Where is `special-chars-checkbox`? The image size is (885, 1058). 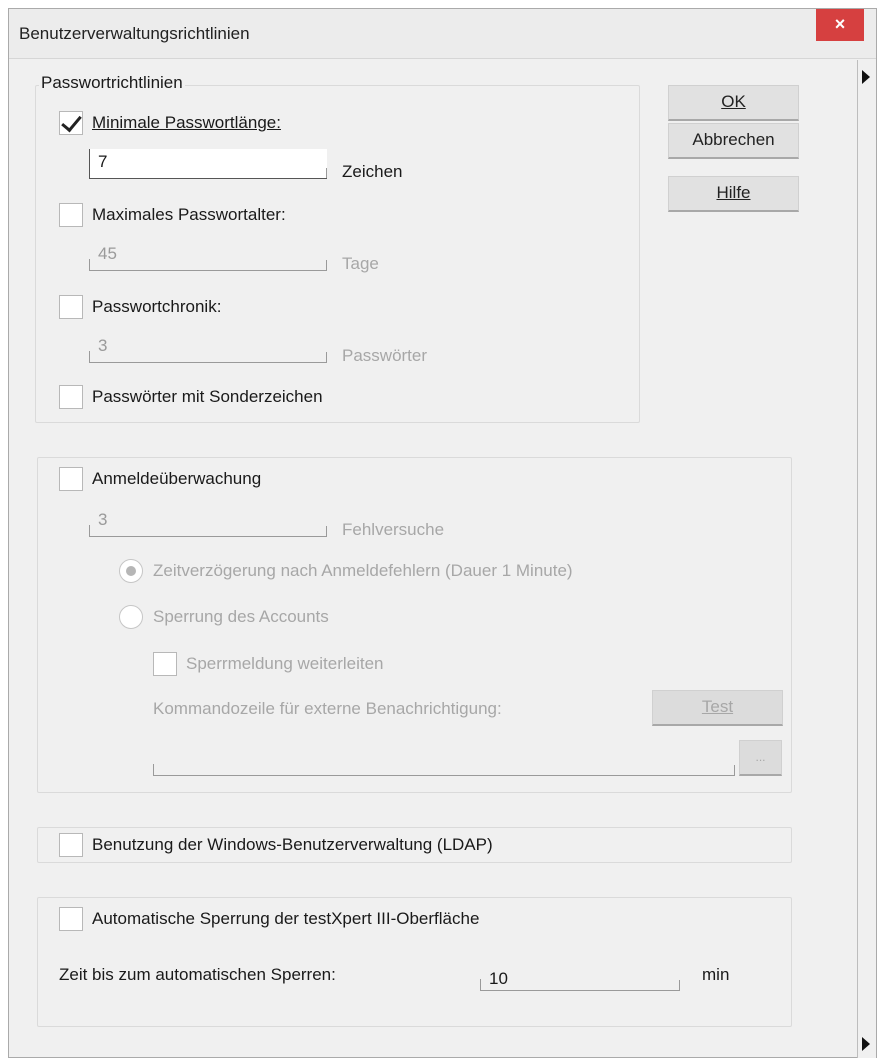
special-chars-checkbox is located at coordinates (71, 397).